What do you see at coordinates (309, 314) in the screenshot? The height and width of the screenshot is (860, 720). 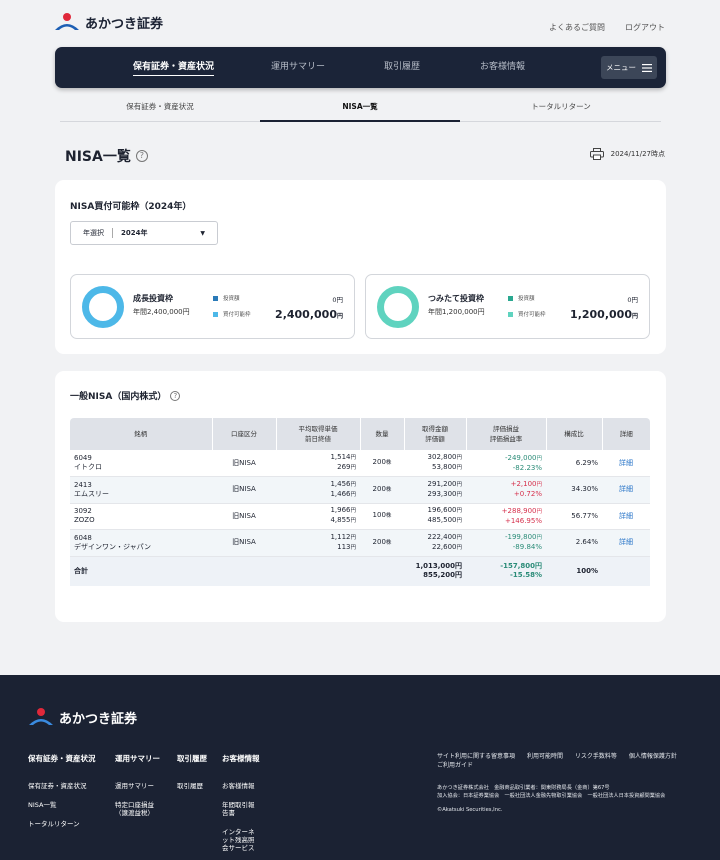 I see `growth-available-value: 2,400,000円` at bounding box center [309, 314].